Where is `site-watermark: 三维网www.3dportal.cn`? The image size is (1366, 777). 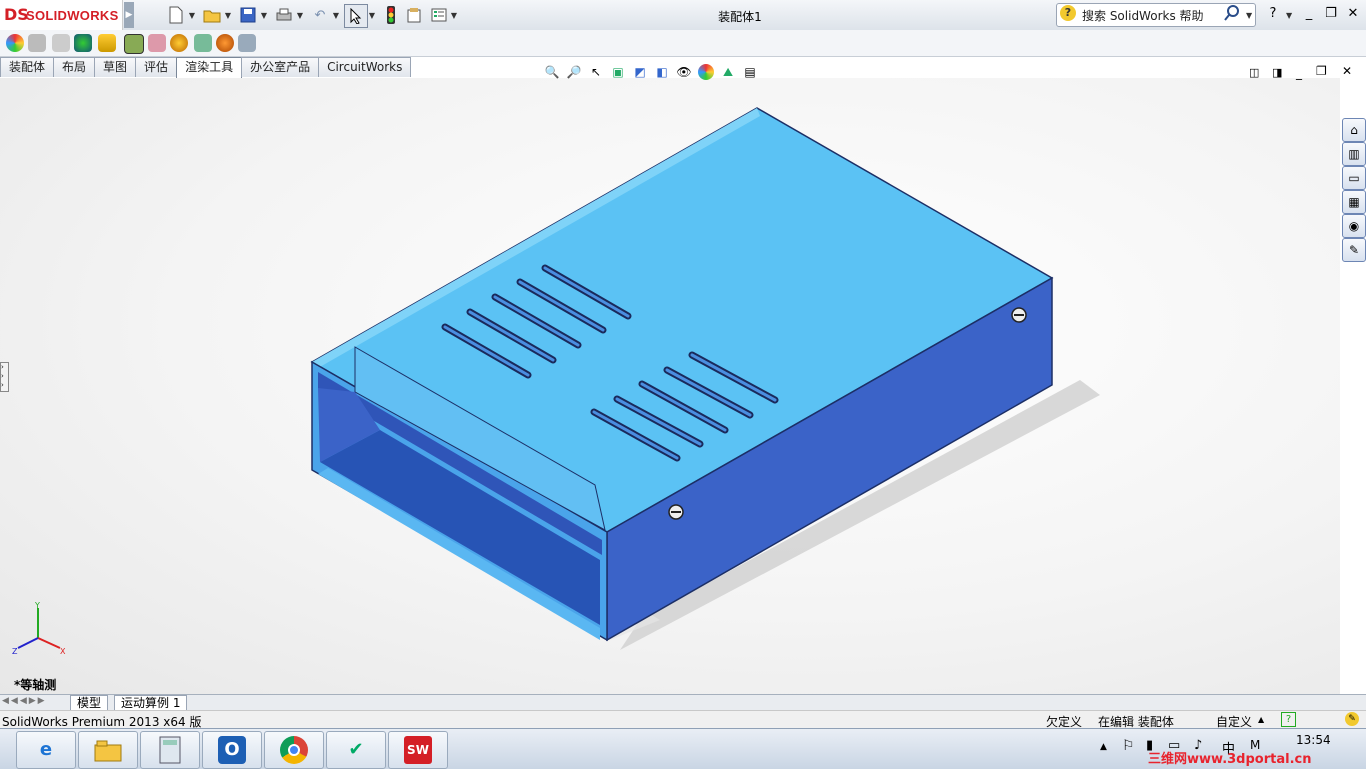
site-watermark: 三维网www.3dportal.cn is located at coordinates (1230, 759).